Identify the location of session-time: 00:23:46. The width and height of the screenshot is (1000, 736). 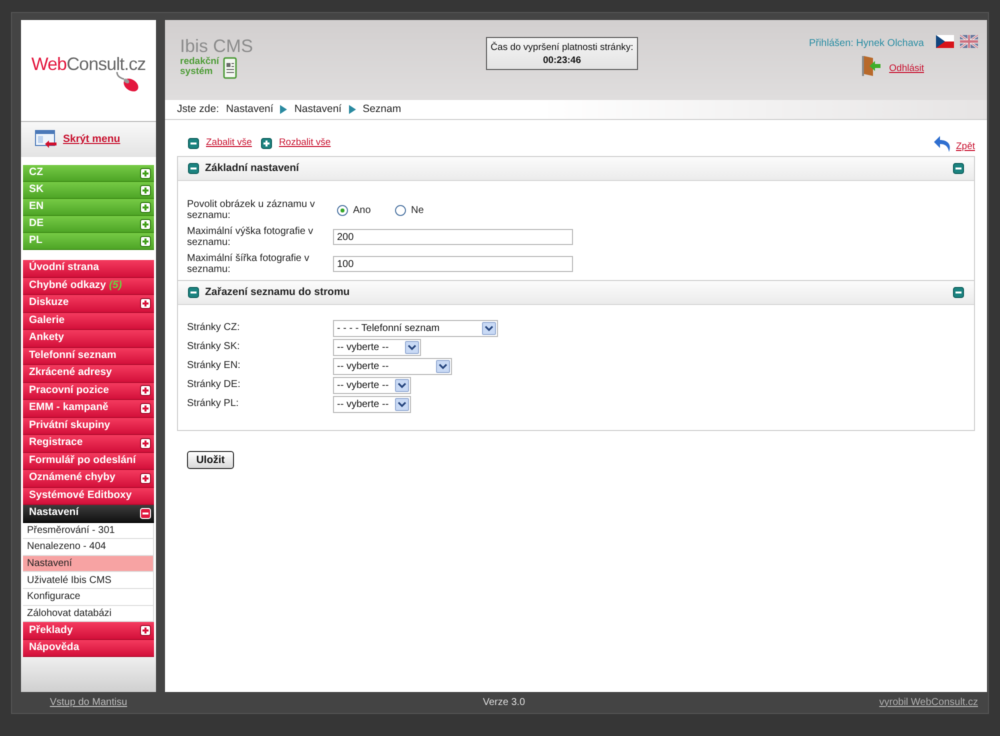
(561, 60).